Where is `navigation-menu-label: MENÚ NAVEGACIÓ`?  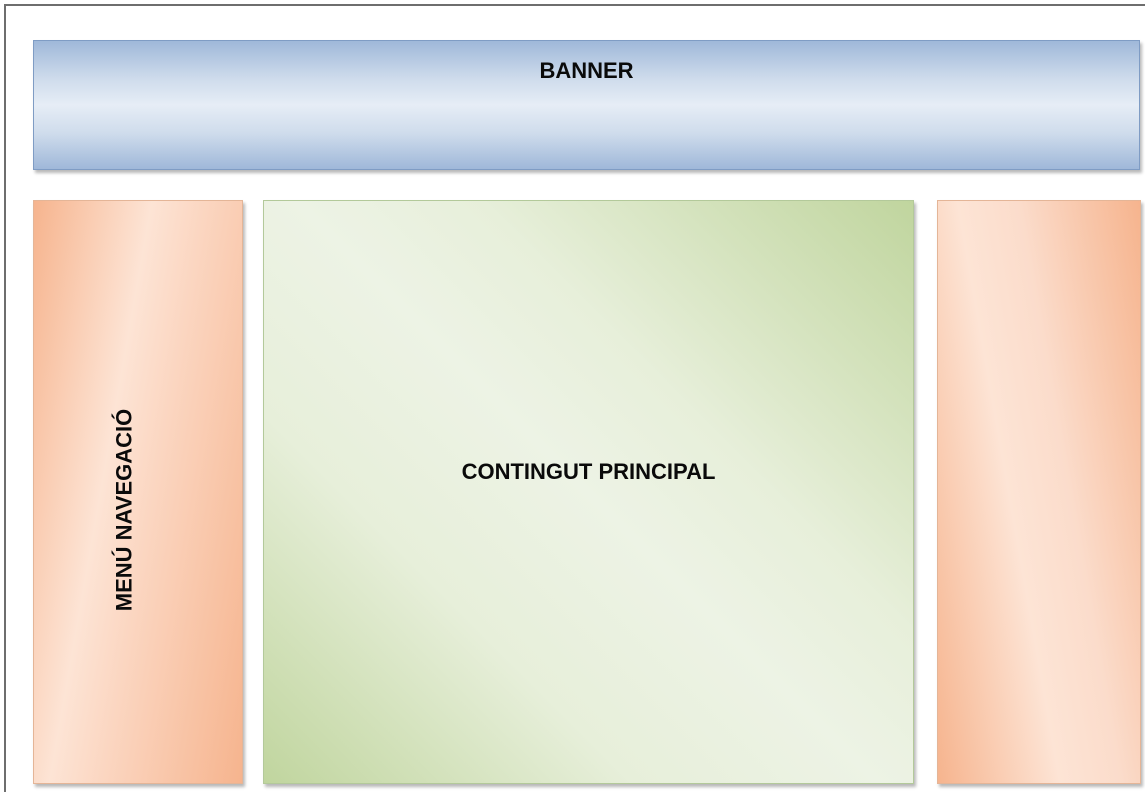 navigation-menu-label: MENÚ NAVEGACIÓ is located at coordinates (123, 510).